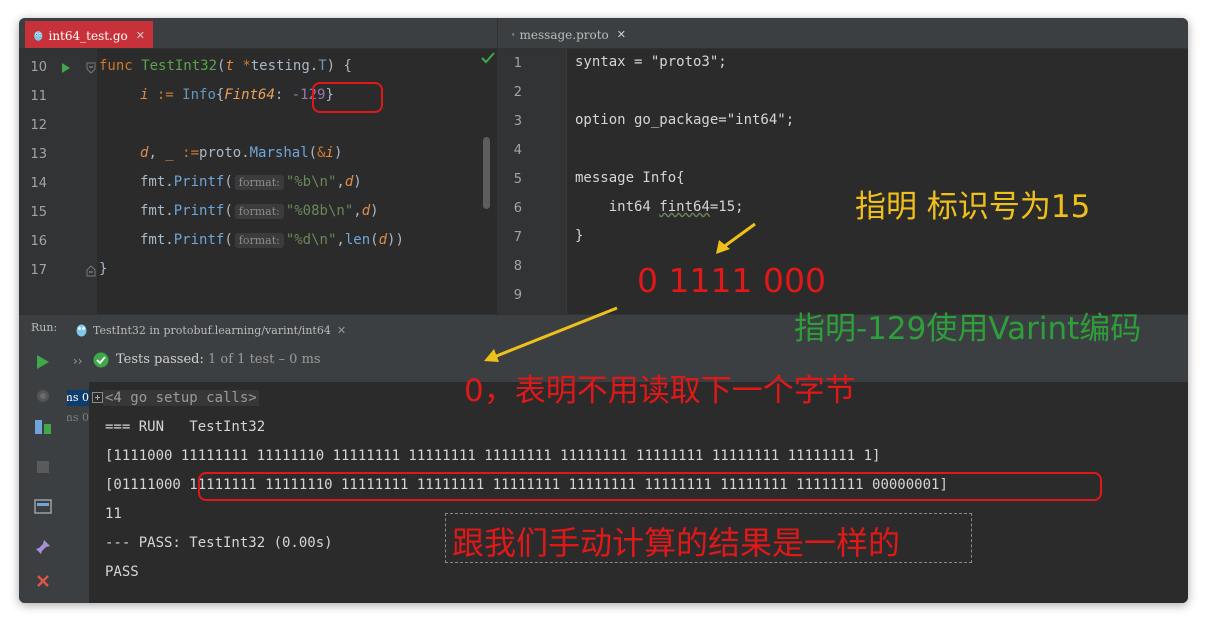 The width and height of the screenshot is (1206, 621). I want to click on arrow-to-msb, so click(555, 332).